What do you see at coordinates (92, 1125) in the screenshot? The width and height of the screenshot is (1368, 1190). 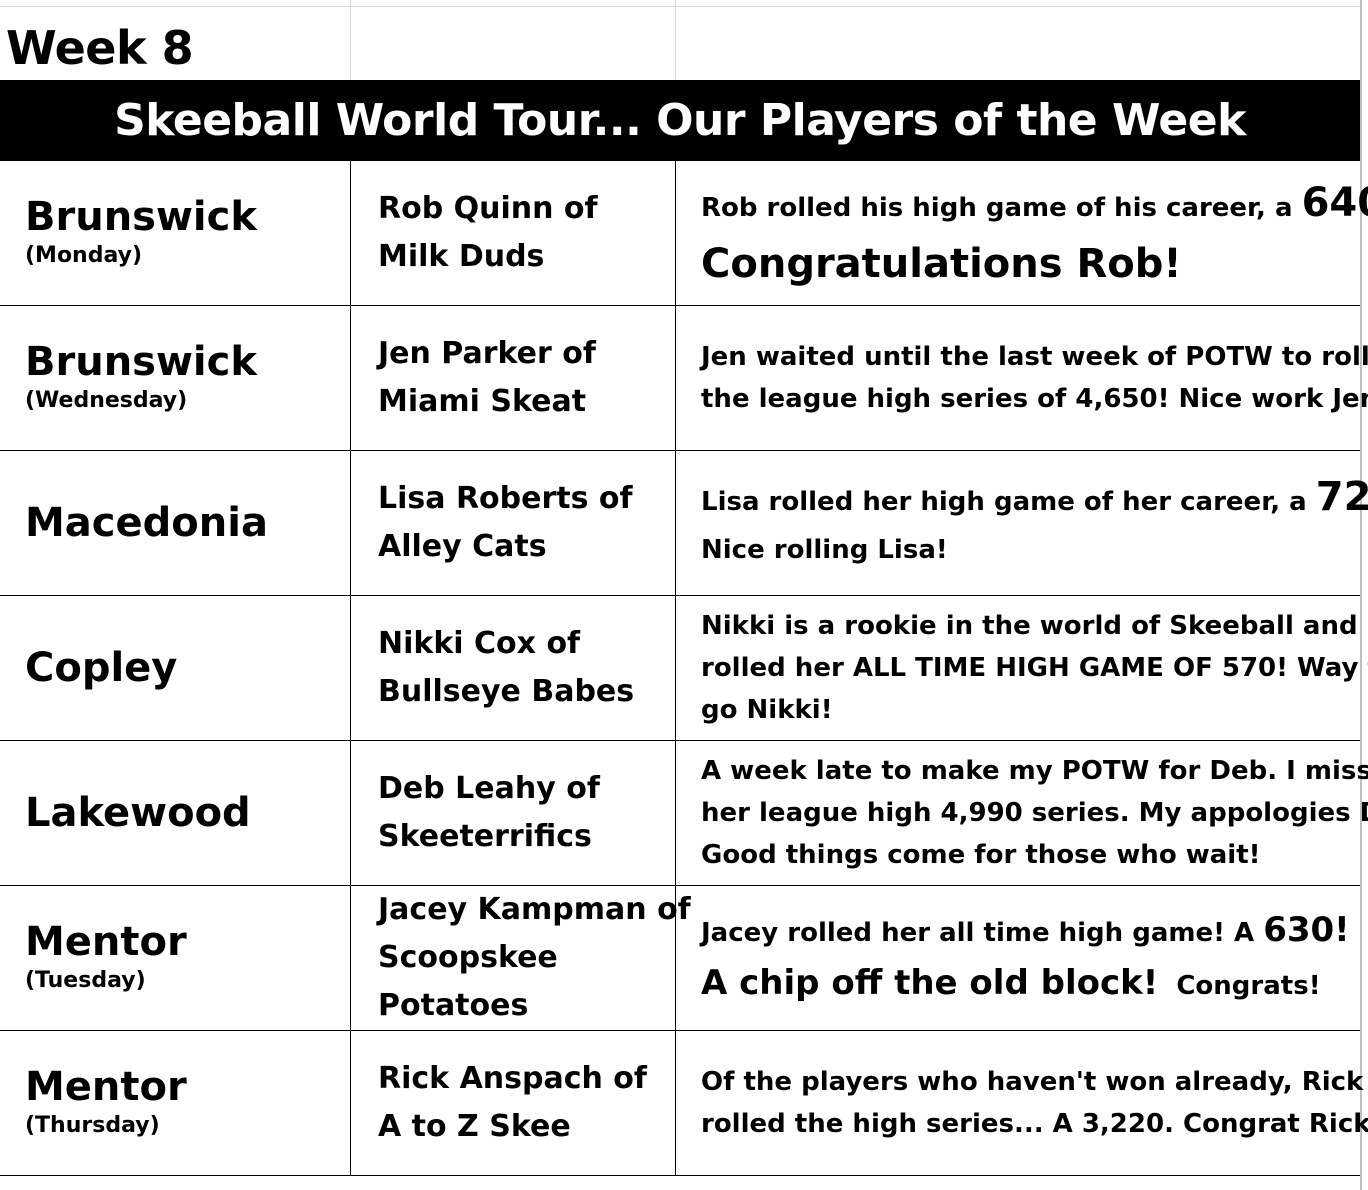 I see `location-day: (Thursday)` at bounding box center [92, 1125].